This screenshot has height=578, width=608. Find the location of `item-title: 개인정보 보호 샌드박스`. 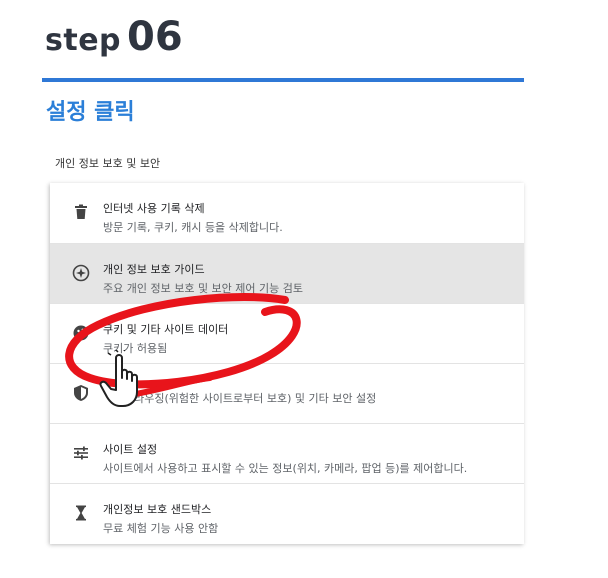

item-title: 개인정보 보호 샌드박스 is located at coordinates (157, 509).